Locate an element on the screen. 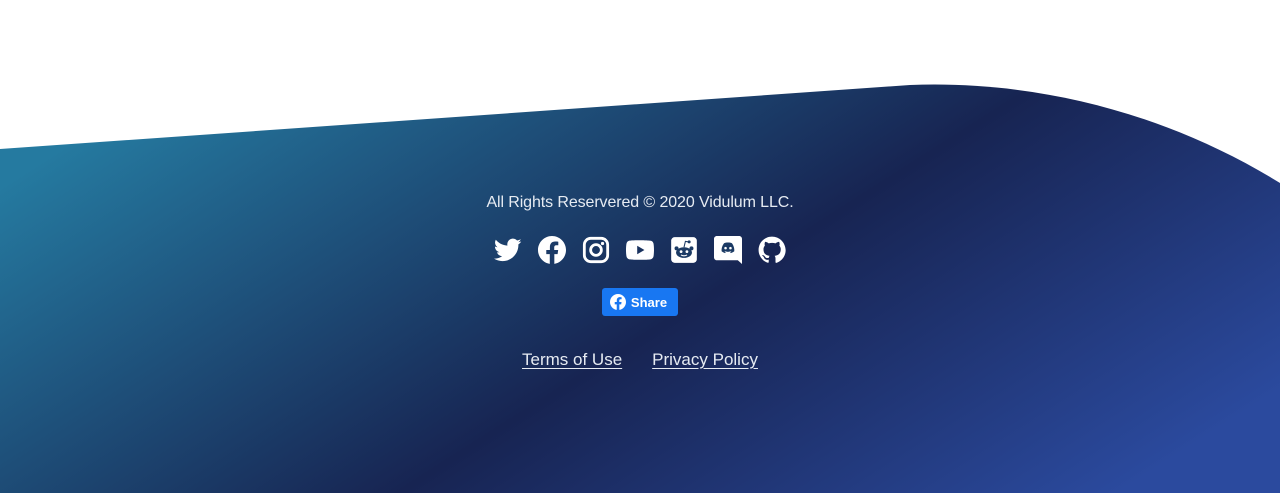  social-links is located at coordinates (640, 250).